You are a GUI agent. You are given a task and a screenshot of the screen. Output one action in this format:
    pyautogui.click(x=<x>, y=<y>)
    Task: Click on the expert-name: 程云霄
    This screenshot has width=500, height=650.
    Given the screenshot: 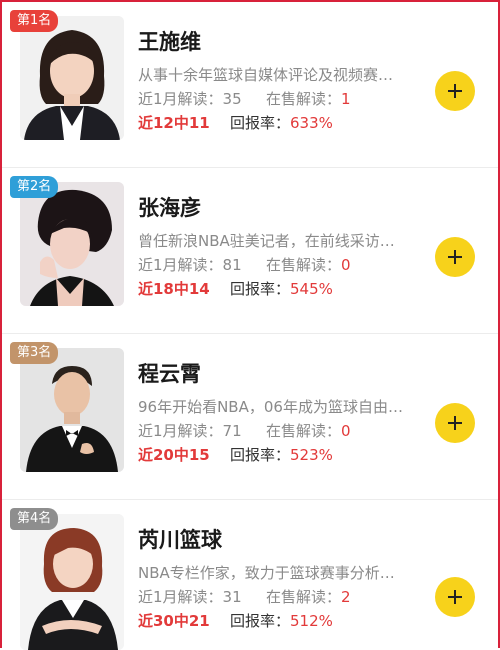 What is the action you would take?
    pyautogui.click(x=169, y=374)
    